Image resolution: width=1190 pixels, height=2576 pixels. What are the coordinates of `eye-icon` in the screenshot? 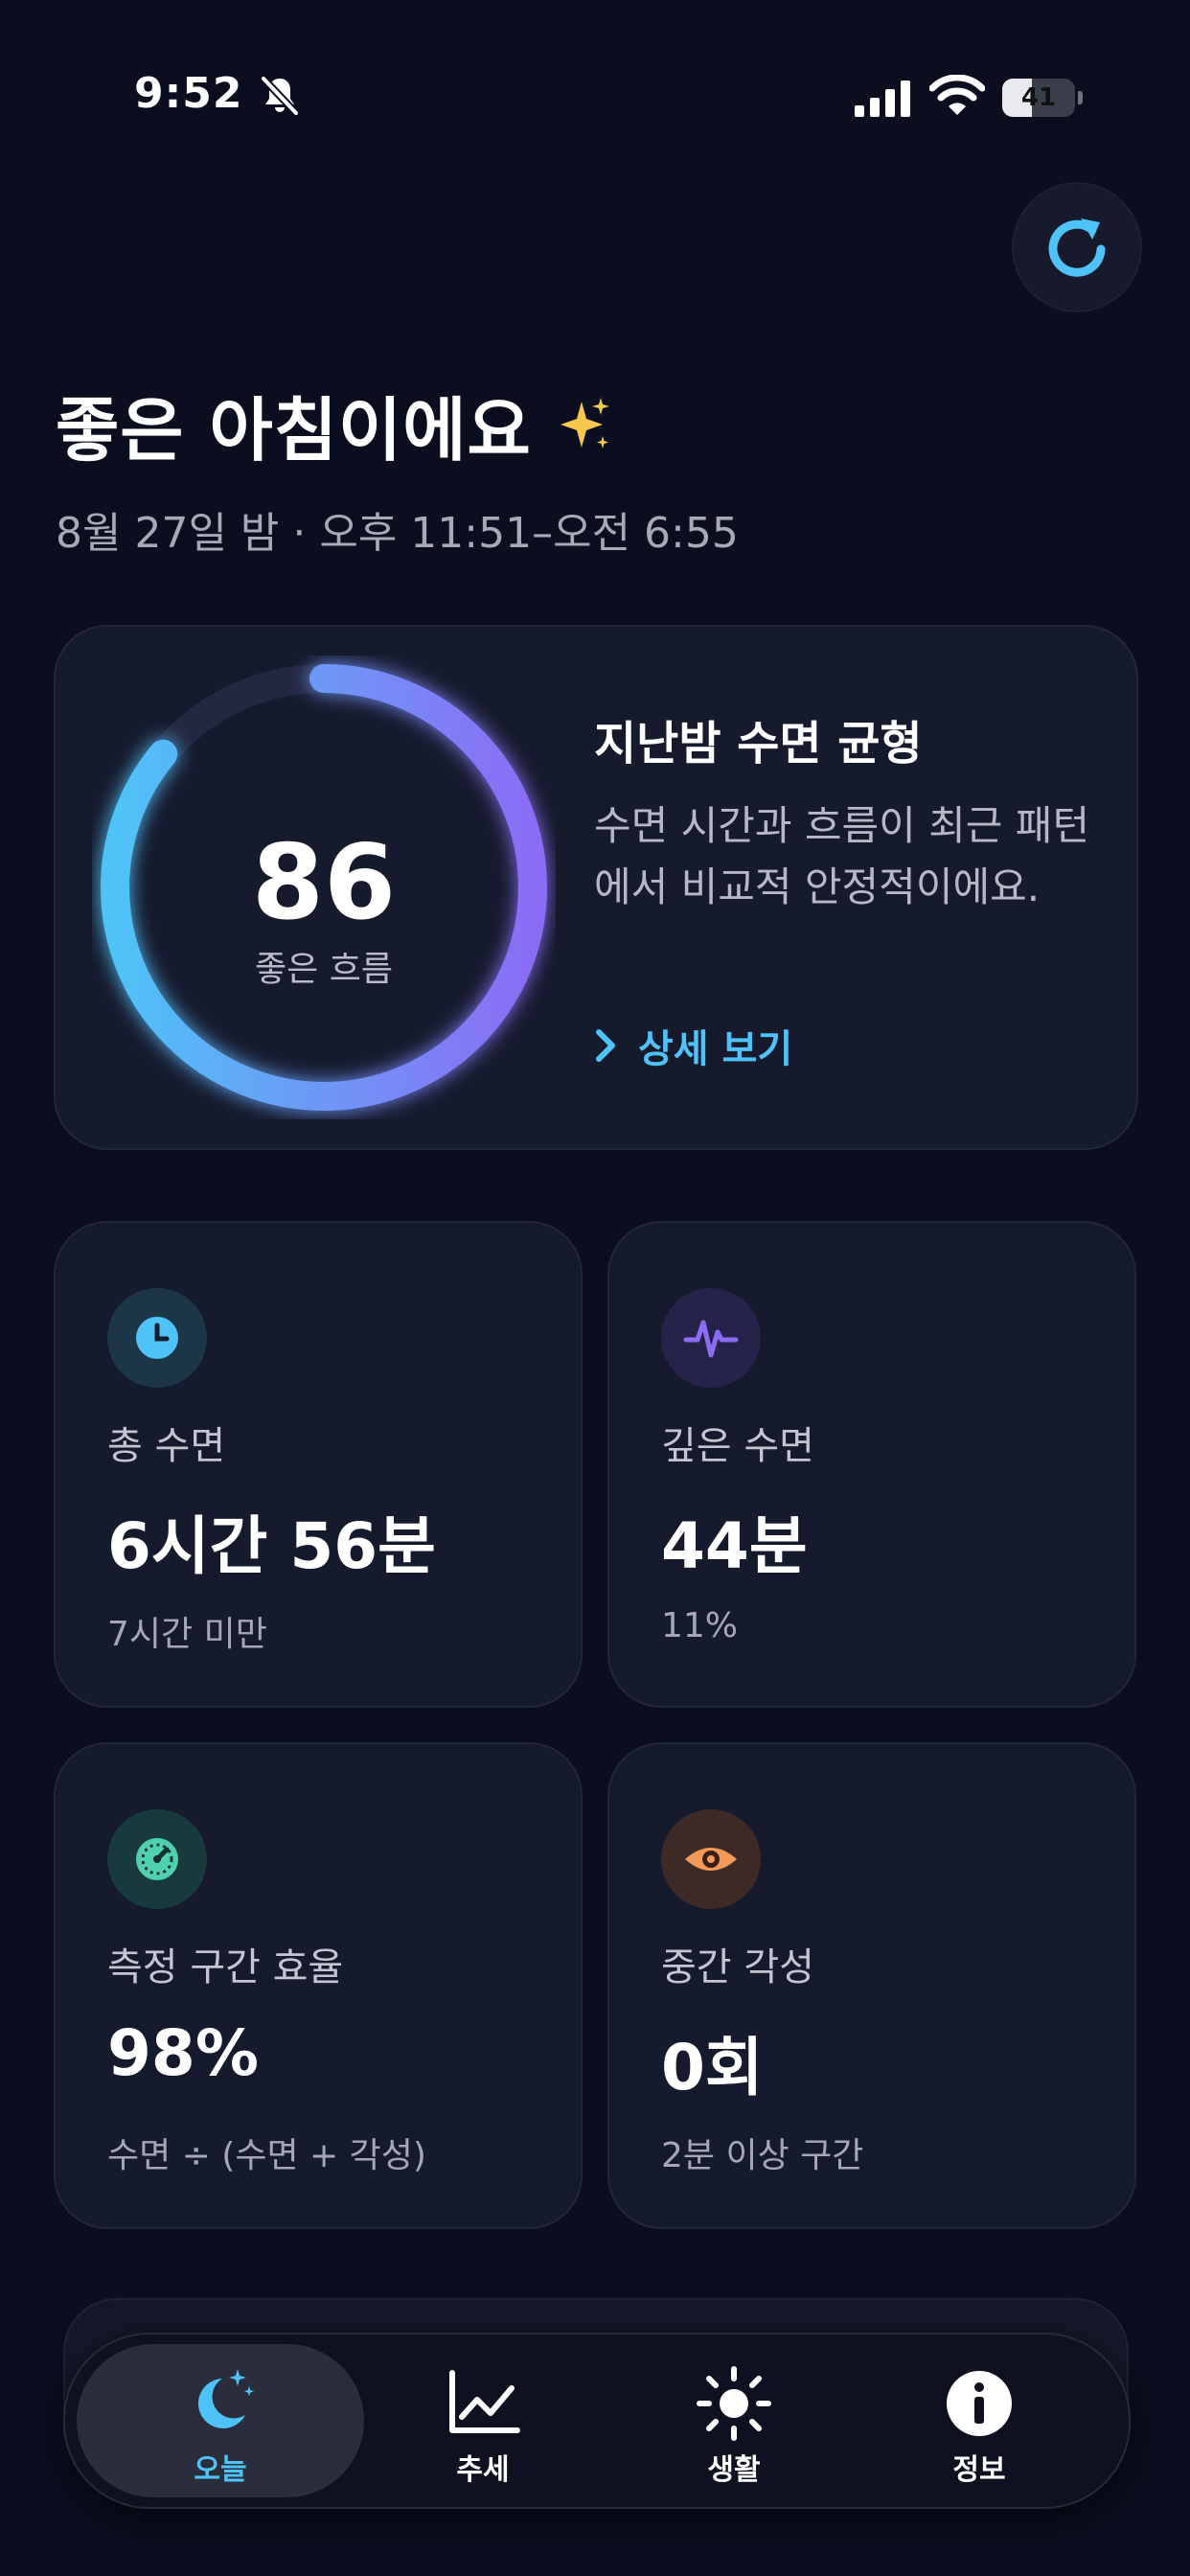 It's located at (711, 1859).